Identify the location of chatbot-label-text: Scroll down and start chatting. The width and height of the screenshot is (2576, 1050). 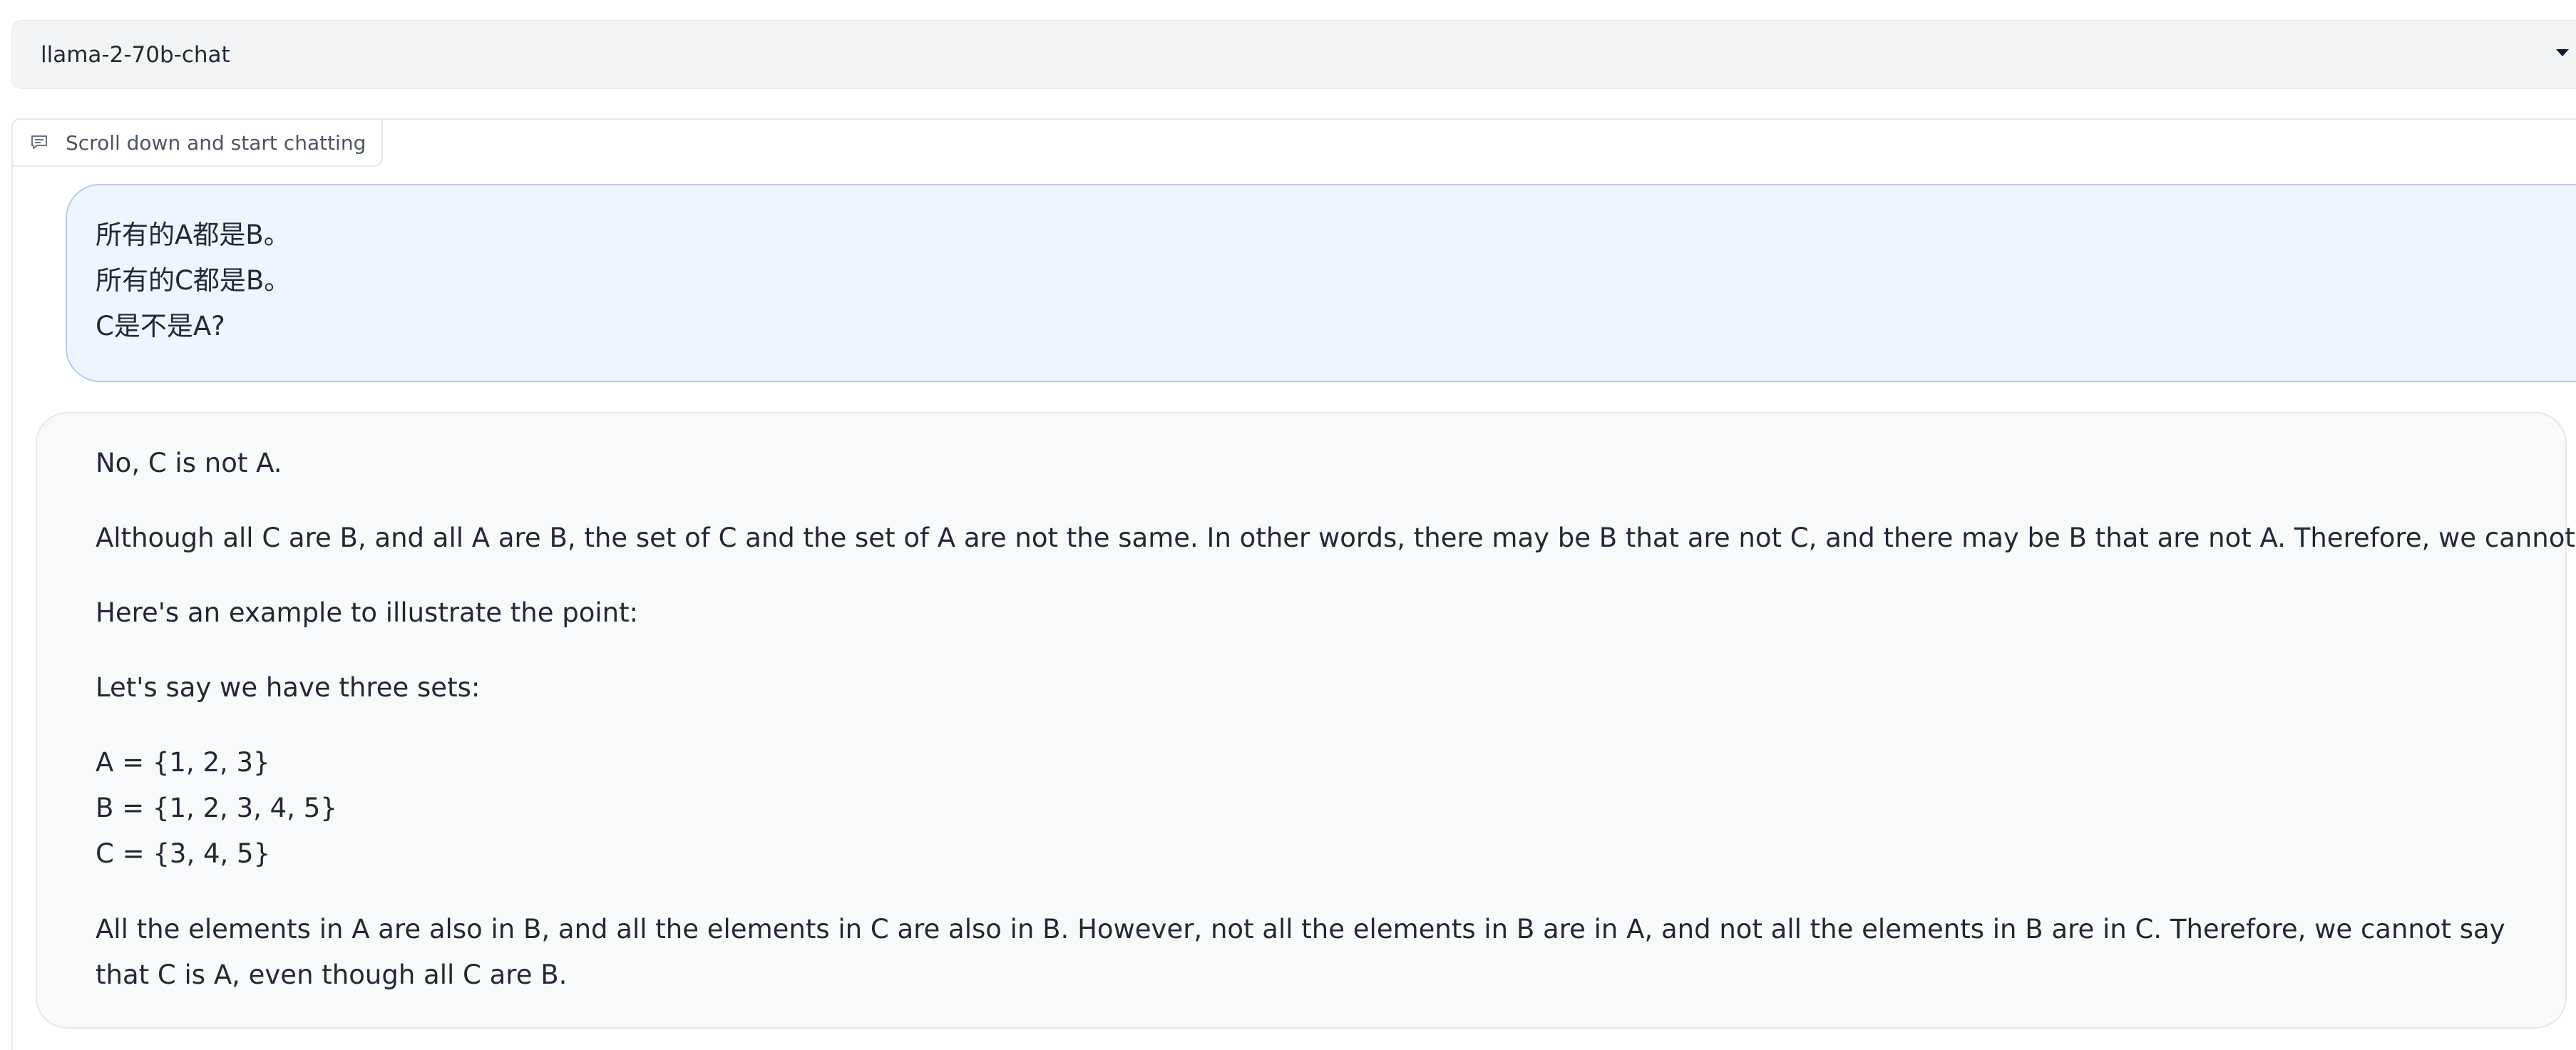
(216, 142).